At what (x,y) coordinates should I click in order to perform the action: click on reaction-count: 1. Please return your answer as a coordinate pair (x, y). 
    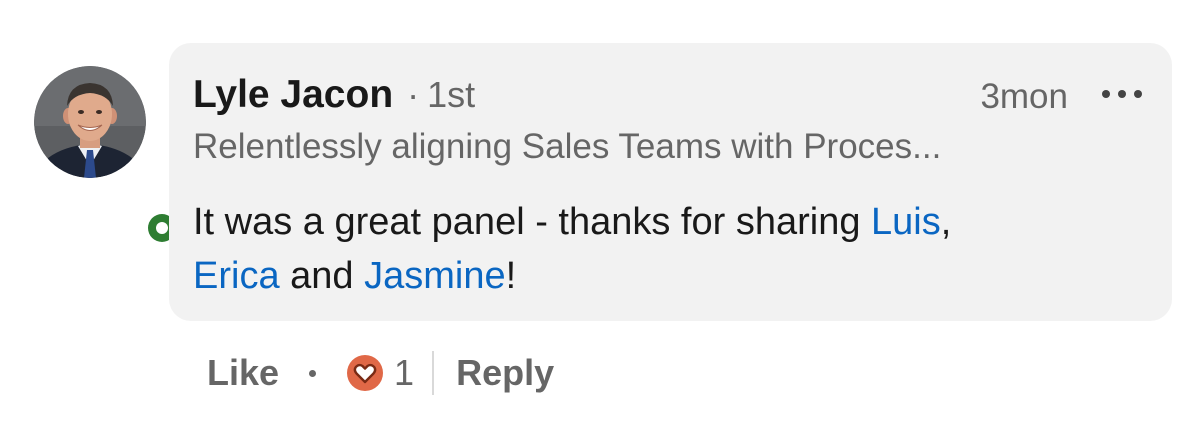
    Looking at the image, I should click on (404, 373).